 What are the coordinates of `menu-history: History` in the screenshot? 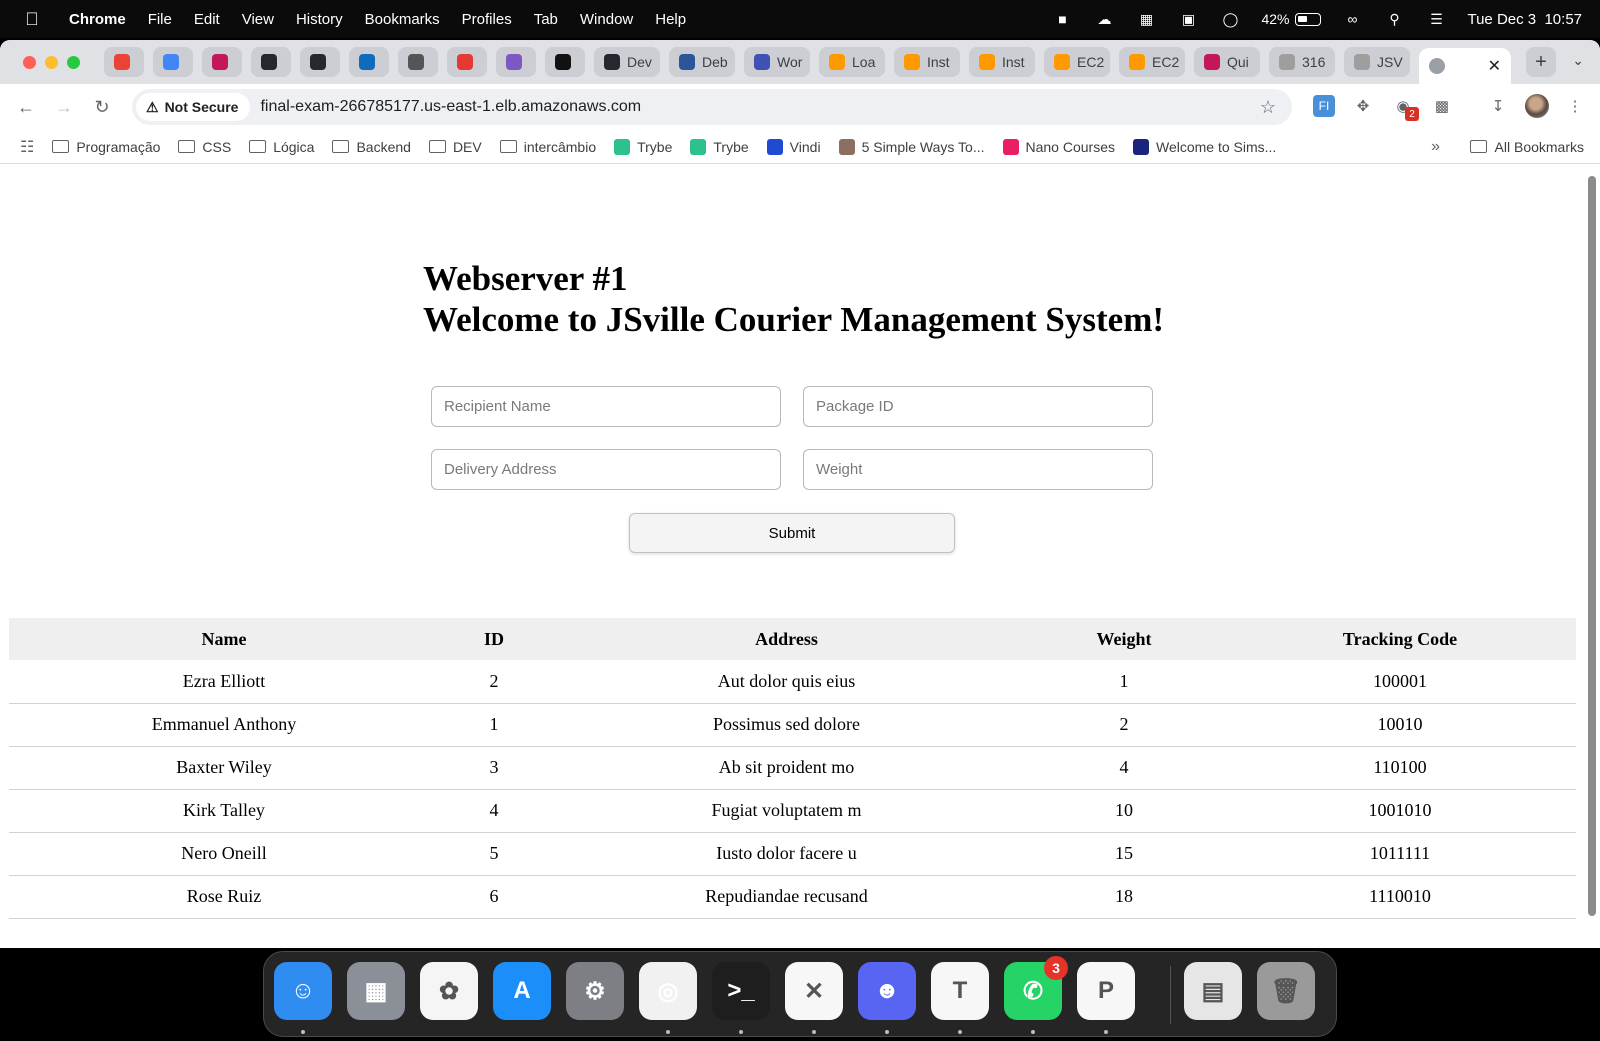 It's located at (319, 19).